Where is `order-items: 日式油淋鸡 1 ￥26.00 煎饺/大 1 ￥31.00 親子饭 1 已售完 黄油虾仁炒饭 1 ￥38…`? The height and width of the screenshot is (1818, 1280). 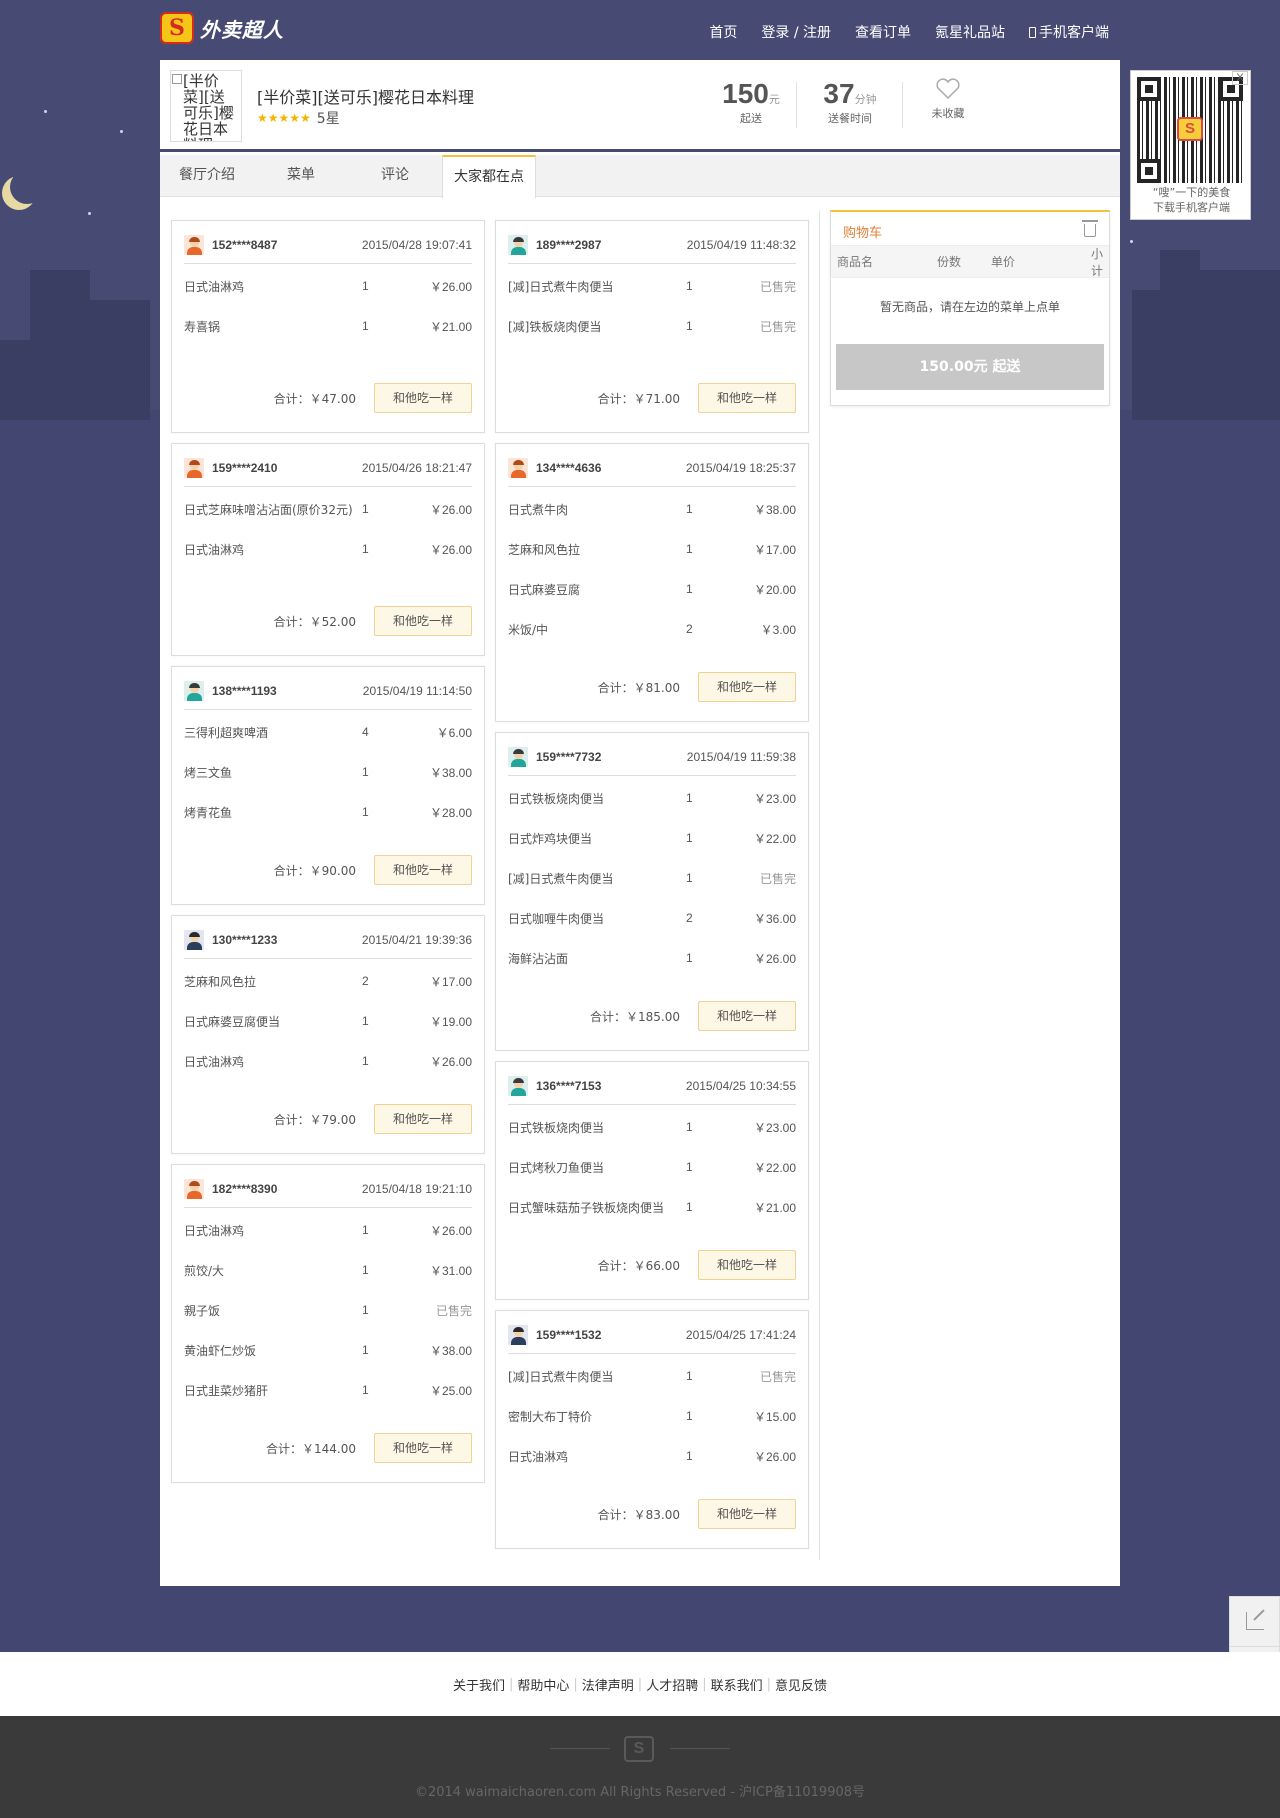
order-items: 日式油淋鸡 1 ￥26.00 煎饺/大 1 ￥31.00 親子饭 1 已售完 黄油虾仁炒饭 1 ￥38… is located at coordinates (328, 1310).